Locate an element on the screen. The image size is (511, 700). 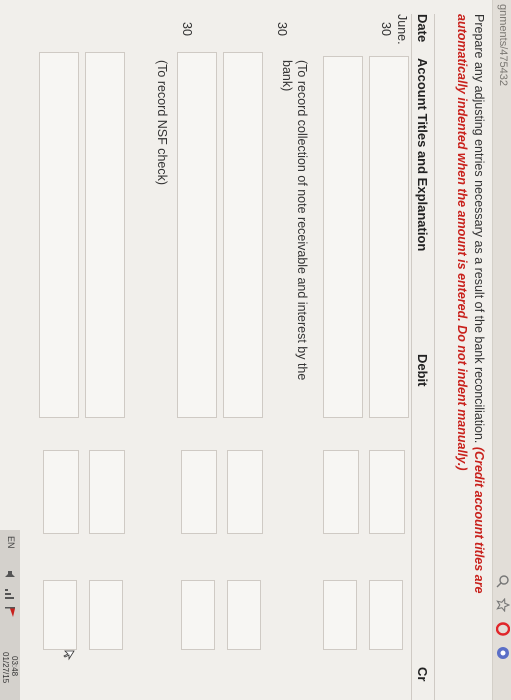
flag-icon is located at coordinates (10, 612).